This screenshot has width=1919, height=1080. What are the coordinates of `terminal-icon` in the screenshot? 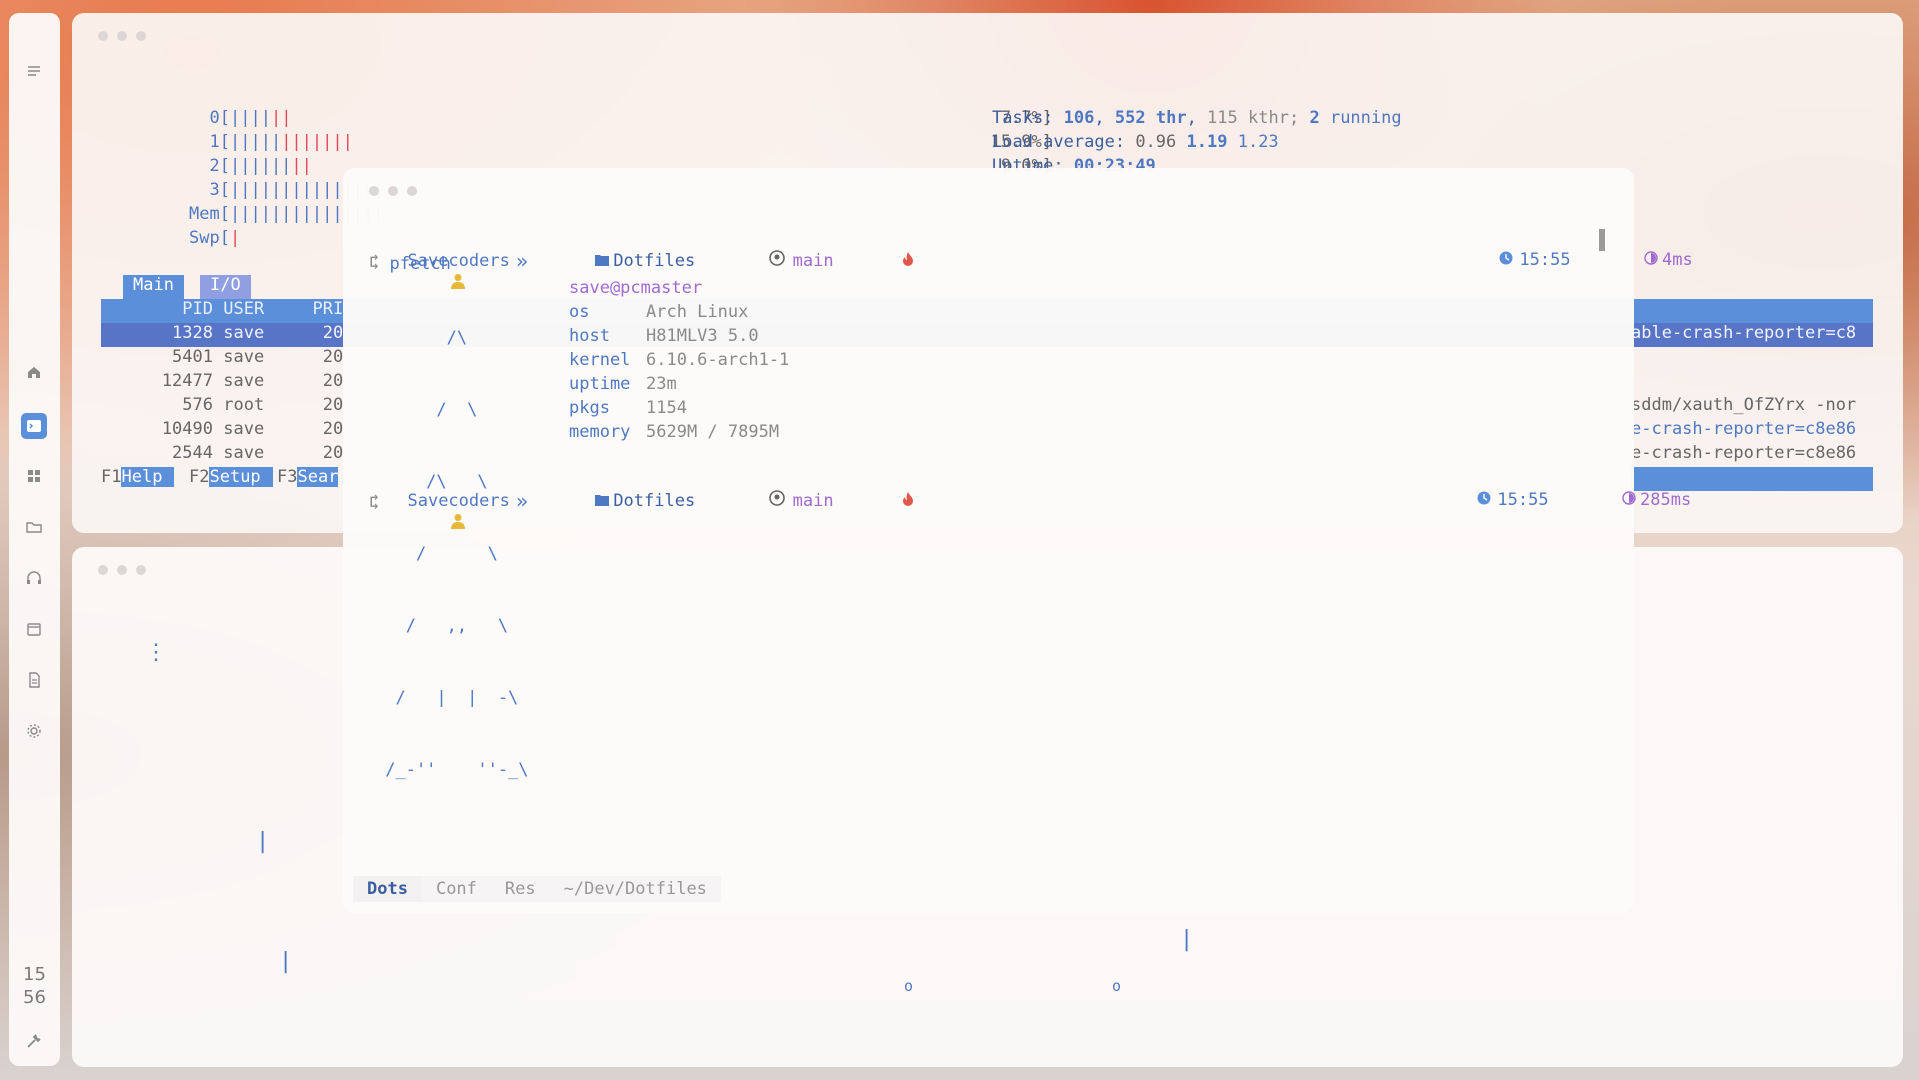 It's located at (34, 426).